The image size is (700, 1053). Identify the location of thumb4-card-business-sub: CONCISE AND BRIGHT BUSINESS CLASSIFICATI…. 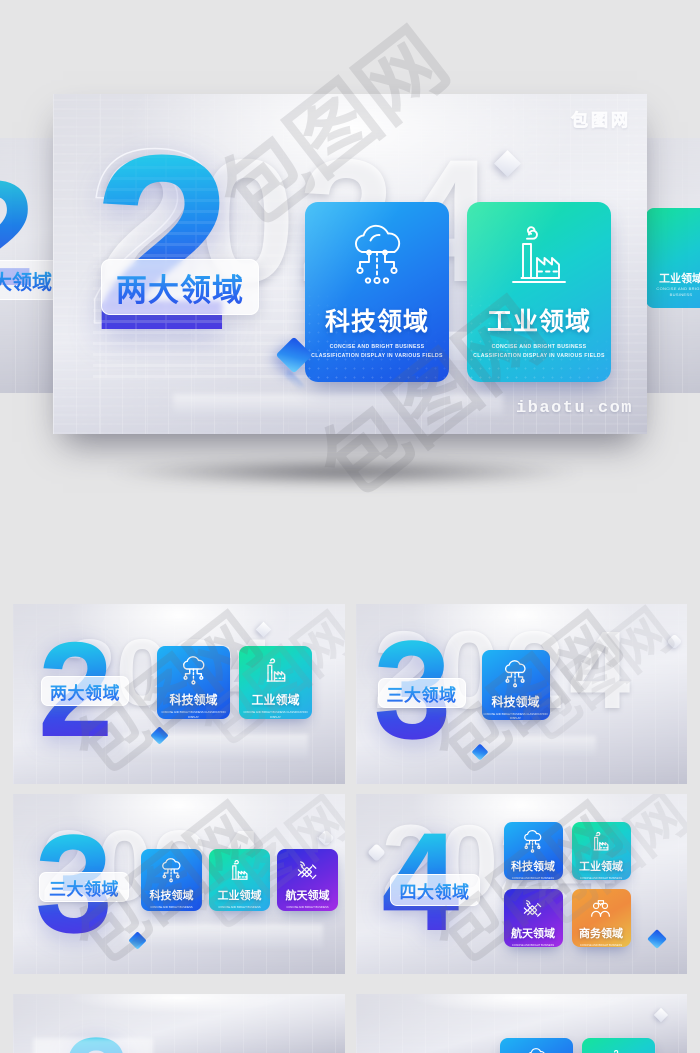
(601, 945).